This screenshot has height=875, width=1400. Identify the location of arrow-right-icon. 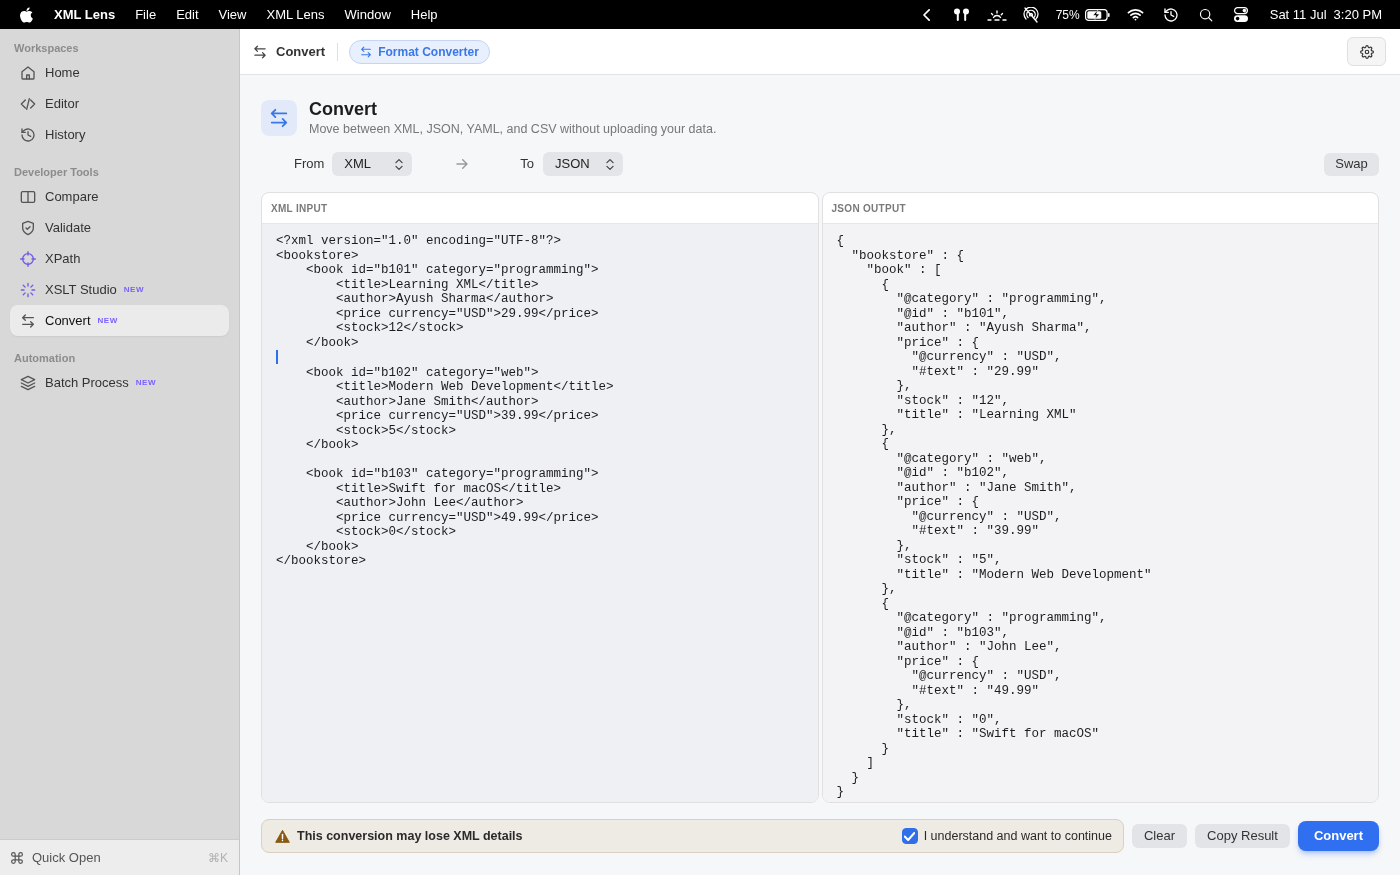
(462, 164).